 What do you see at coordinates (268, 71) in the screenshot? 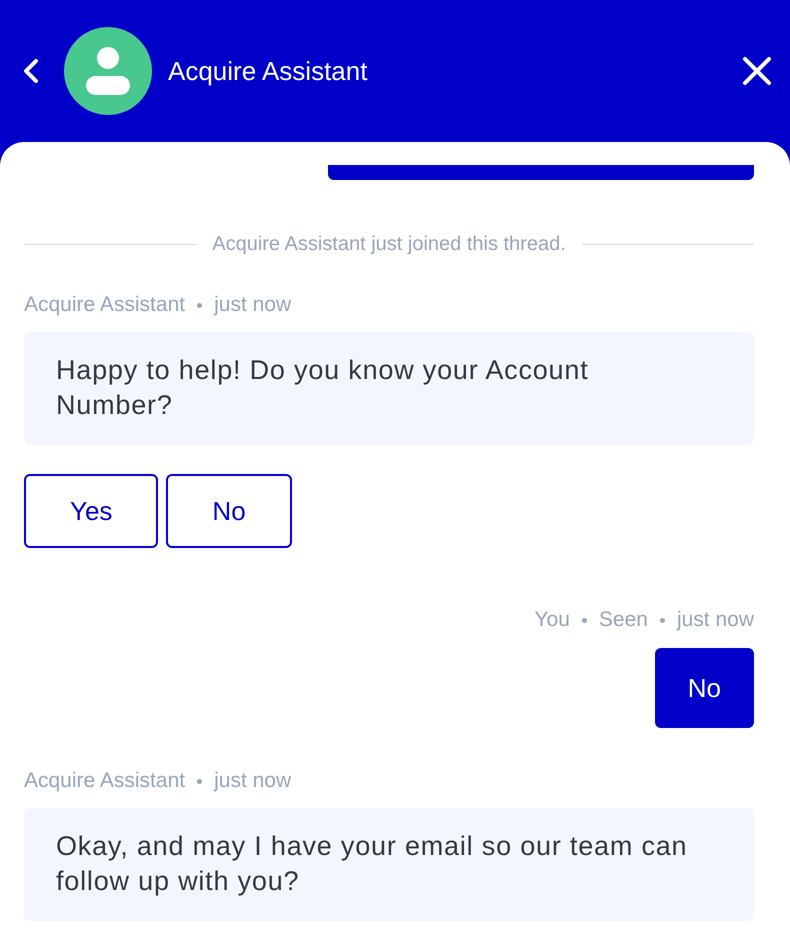
I see `chat-title: Acquire Assistant` at bounding box center [268, 71].